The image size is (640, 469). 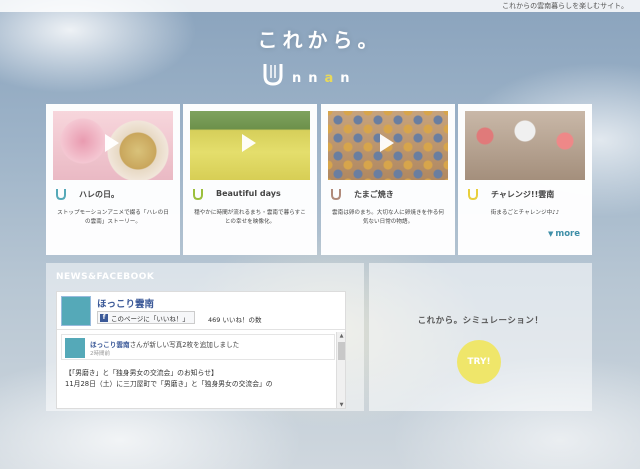 What do you see at coordinates (308, 78) in the screenshot?
I see `logo-letters: nn` at bounding box center [308, 78].